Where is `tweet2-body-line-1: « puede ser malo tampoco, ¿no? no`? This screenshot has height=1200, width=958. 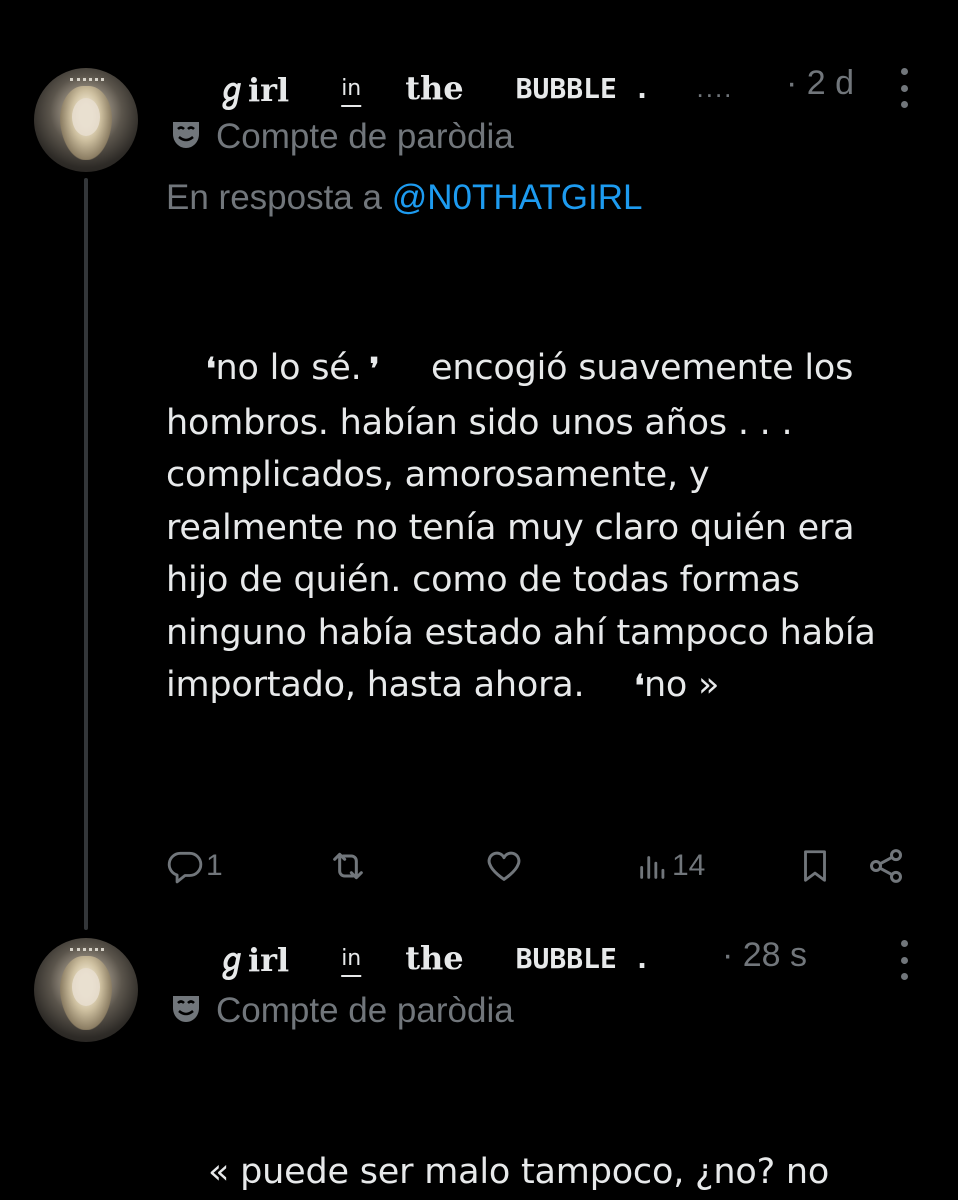
tweet2-body-line-1: « puede ser malo tampoco, ¿no? no is located at coordinates (519, 1172).